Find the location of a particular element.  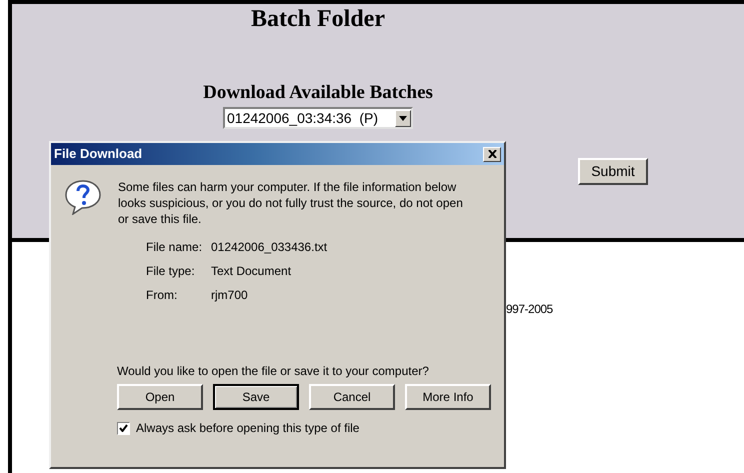

dialog-button: Open is located at coordinates (160, 397).